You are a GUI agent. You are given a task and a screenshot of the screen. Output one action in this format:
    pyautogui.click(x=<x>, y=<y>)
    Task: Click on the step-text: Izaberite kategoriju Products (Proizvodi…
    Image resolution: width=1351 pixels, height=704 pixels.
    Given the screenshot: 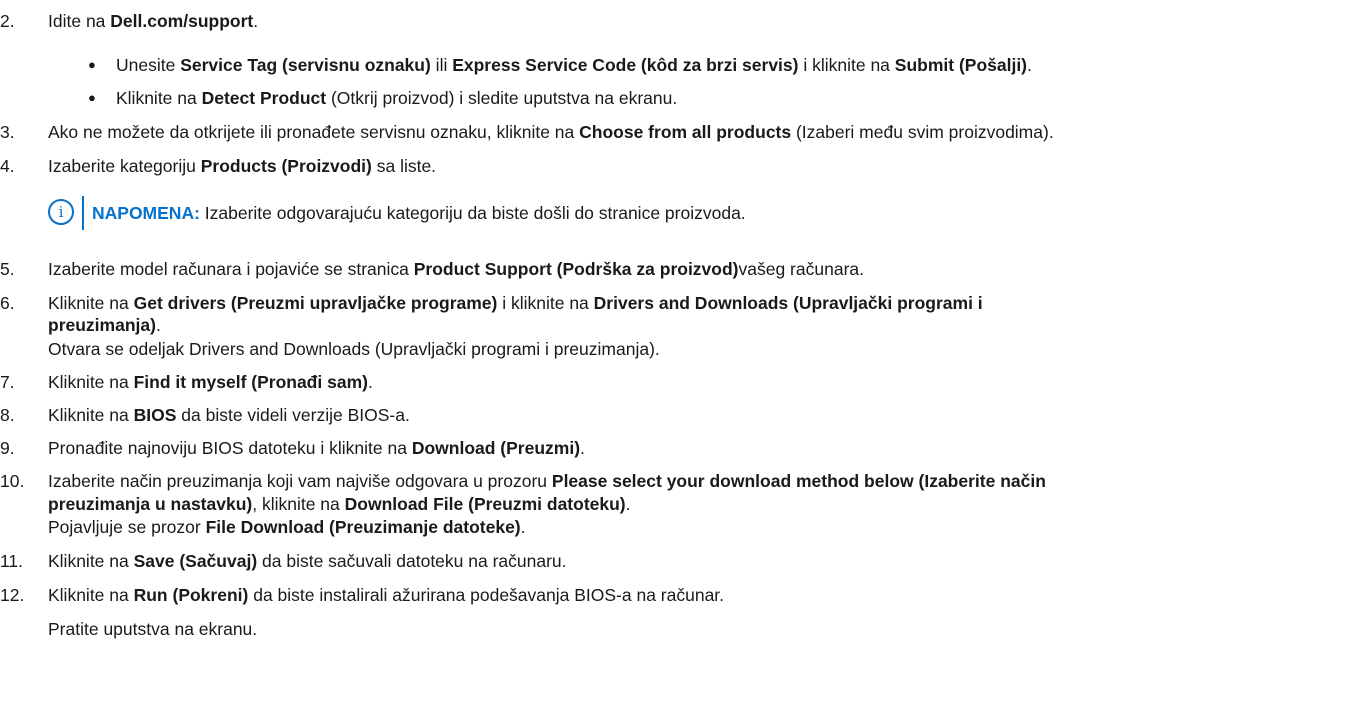 What is the action you would take?
    pyautogui.click(x=242, y=166)
    